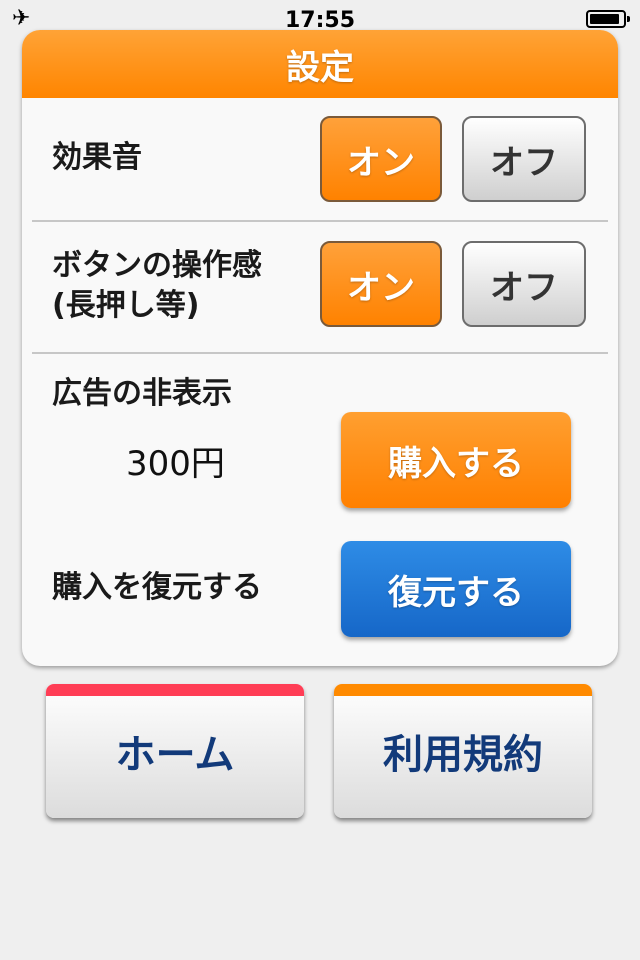  Describe the element at coordinates (175, 690) in the screenshot. I see `home-accent-bar` at that location.